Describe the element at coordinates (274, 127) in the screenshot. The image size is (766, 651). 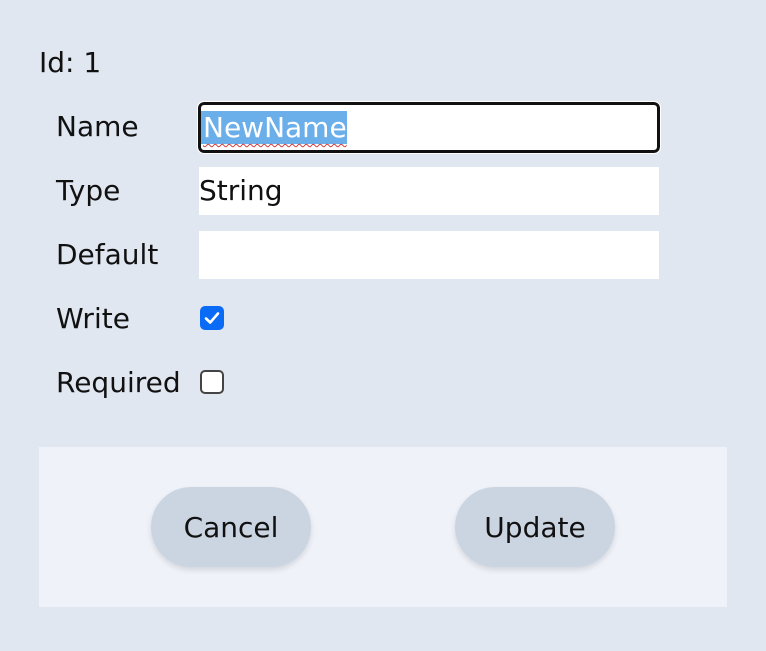
I see `name-input-value: NewName` at that location.